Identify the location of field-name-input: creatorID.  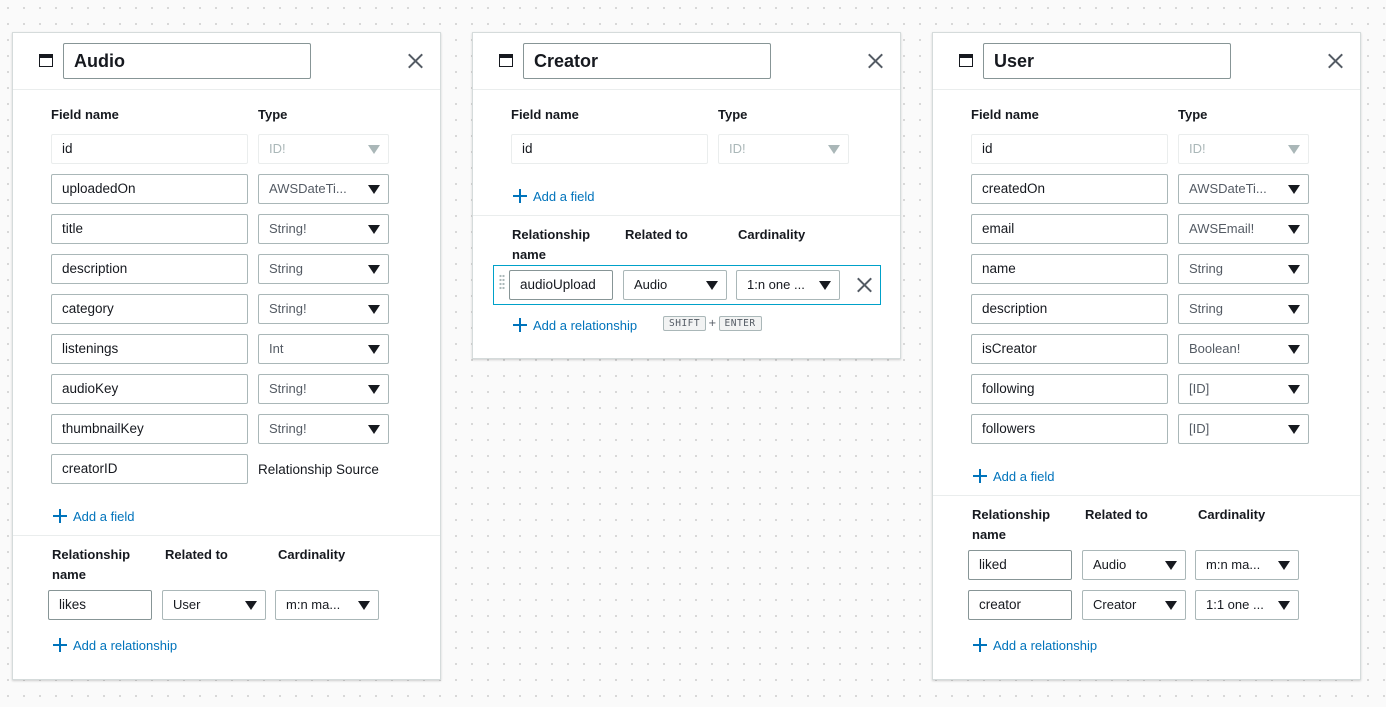
(149, 469).